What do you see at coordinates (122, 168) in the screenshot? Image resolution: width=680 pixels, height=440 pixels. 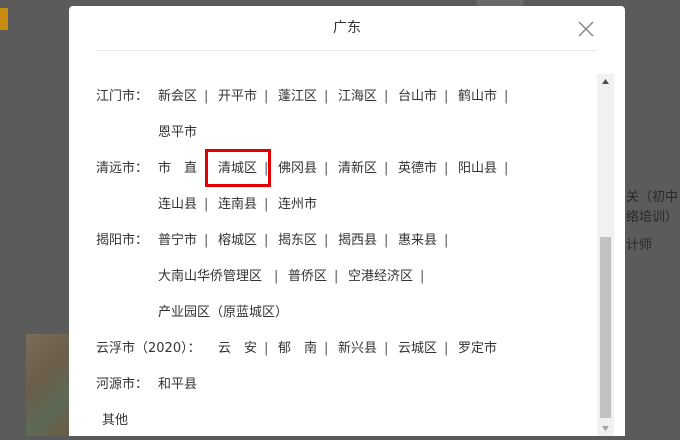 I see `city-name: 清远市：` at bounding box center [122, 168].